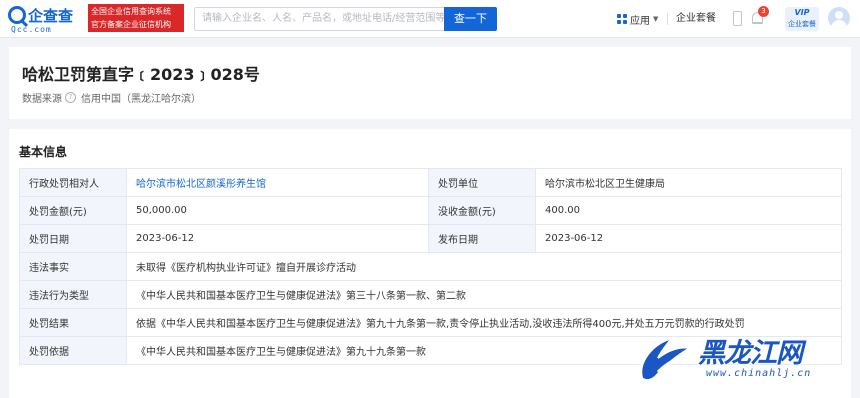 This screenshot has width=860, height=398. I want to click on table-row: 行政处罚相对人 哈尔滨市松北区颜溪彤养生馆 处罚单位 哈尔滨市松北区卫生健康局, so click(430, 182).